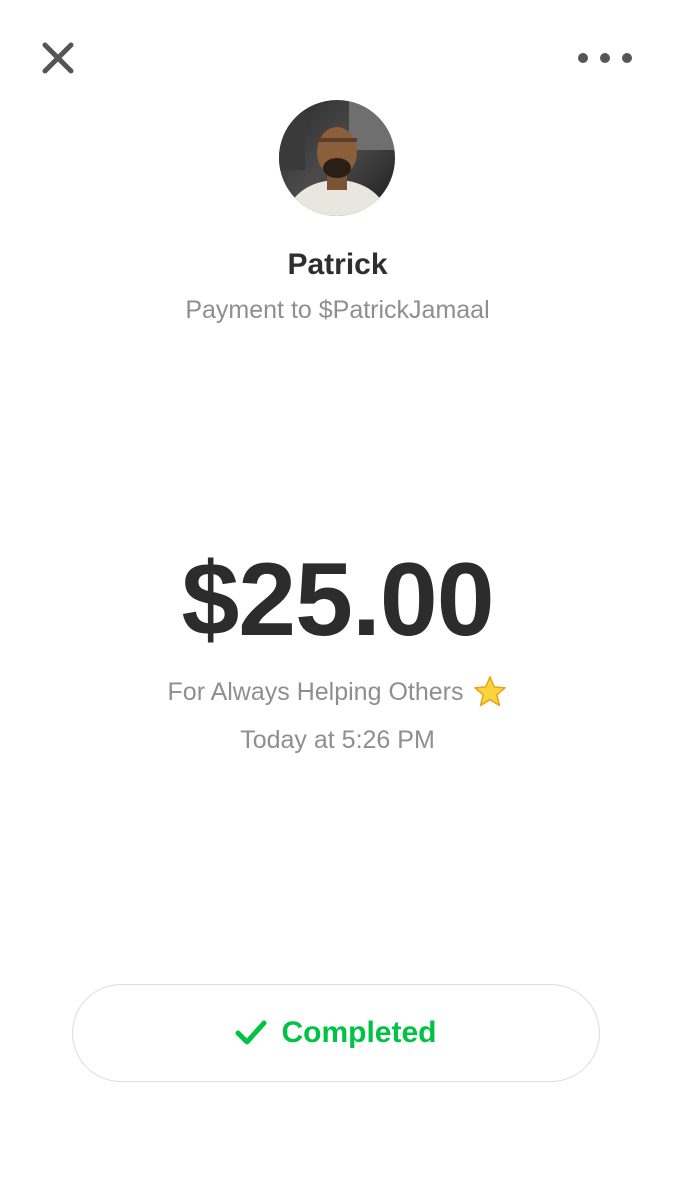 This screenshot has width=675, height=1200. What do you see at coordinates (490, 691) in the screenshot?
I see `star-icon` at bounding box center [490, 691].